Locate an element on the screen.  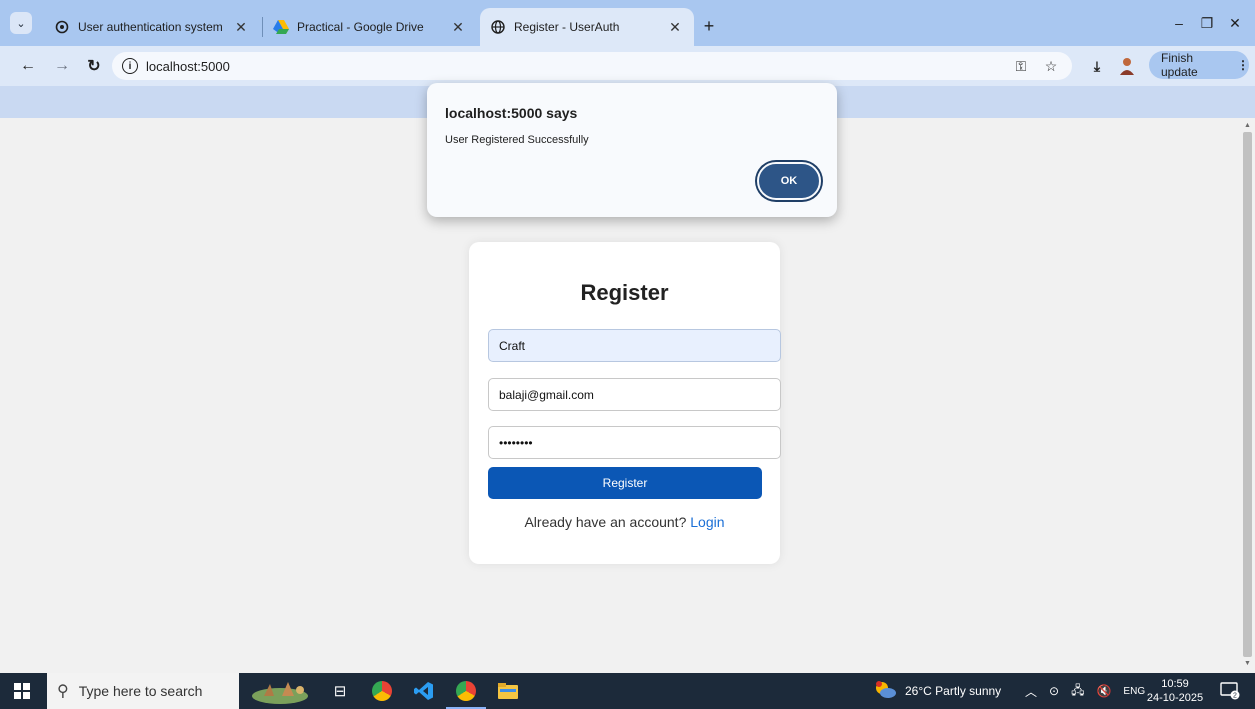
address-bar: i localhost:5000 is located at coordinates (592, 66).